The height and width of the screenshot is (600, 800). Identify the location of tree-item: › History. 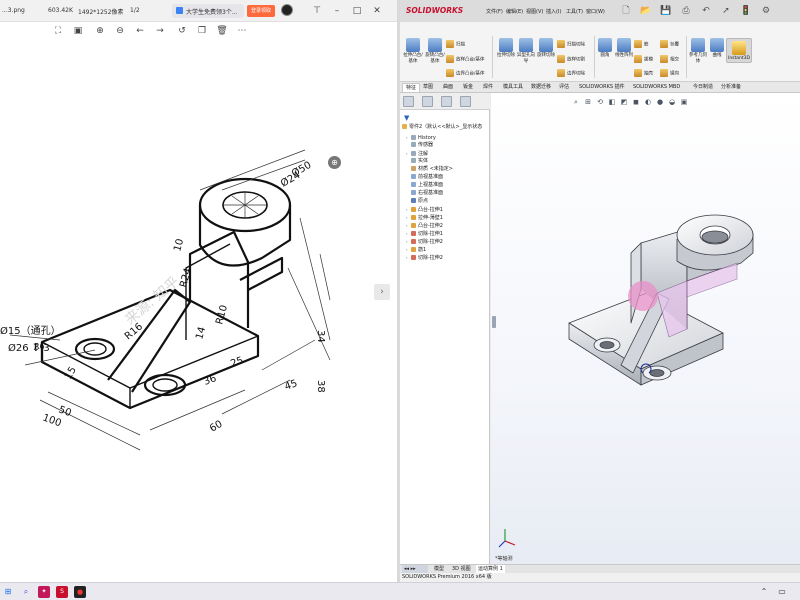
(421, 138).